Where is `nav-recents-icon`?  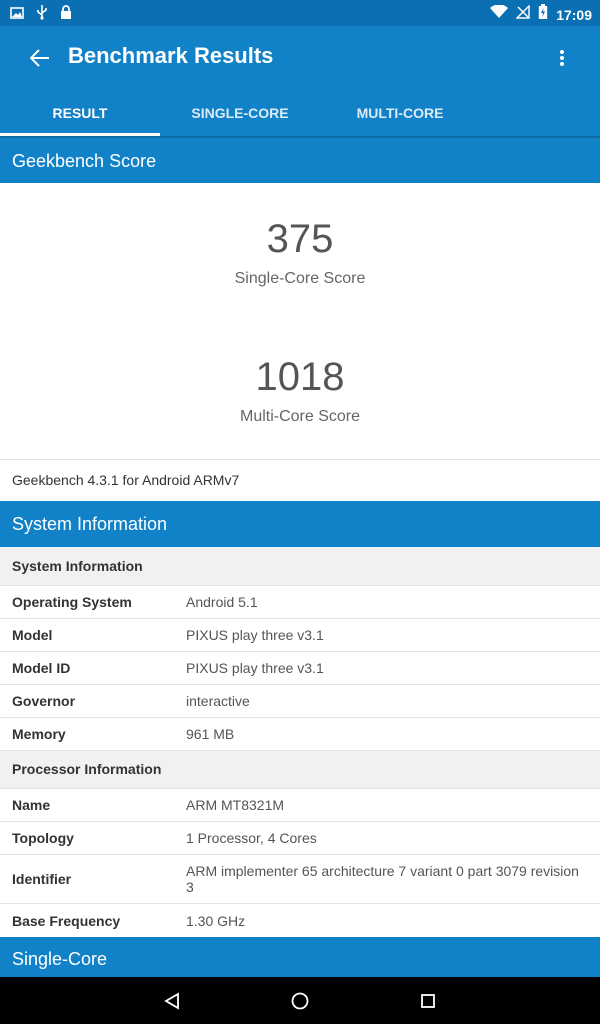
nav-recents-icon is located at coordinates (428, 1001).